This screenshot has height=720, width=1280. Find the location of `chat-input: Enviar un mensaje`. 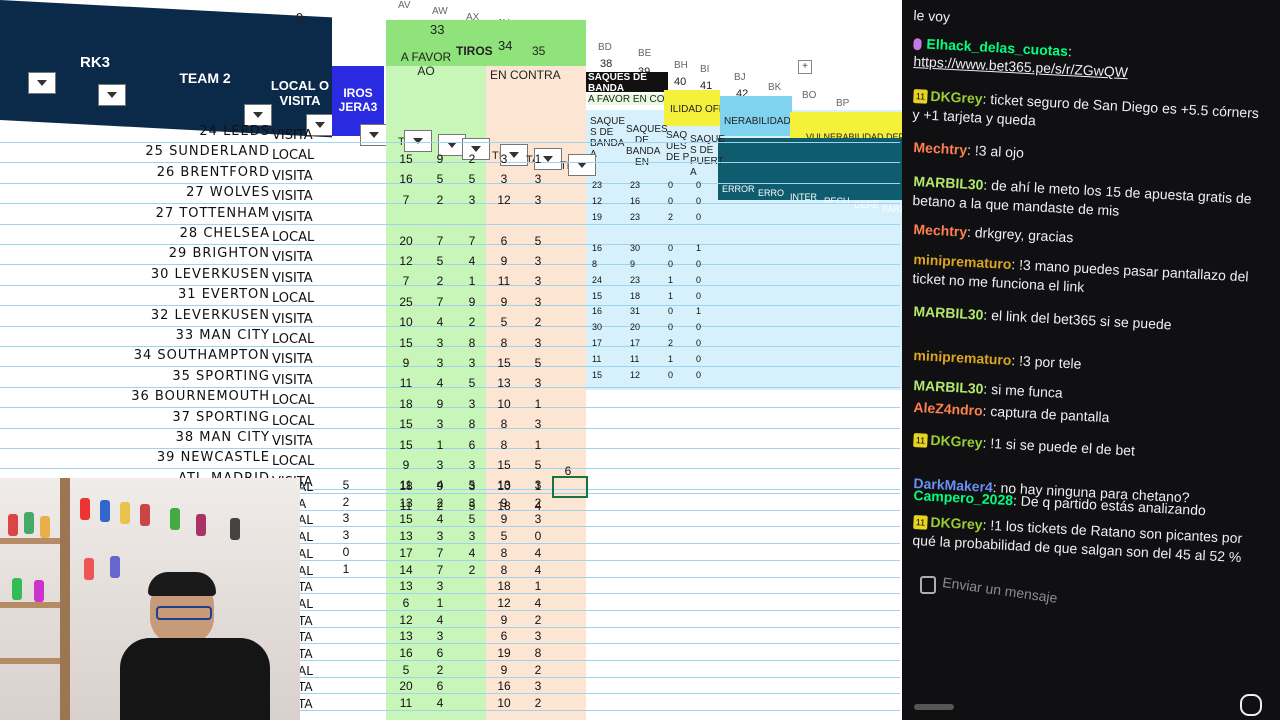

chat-input: Enviar un mensaje is located at coordinates (999, 590).